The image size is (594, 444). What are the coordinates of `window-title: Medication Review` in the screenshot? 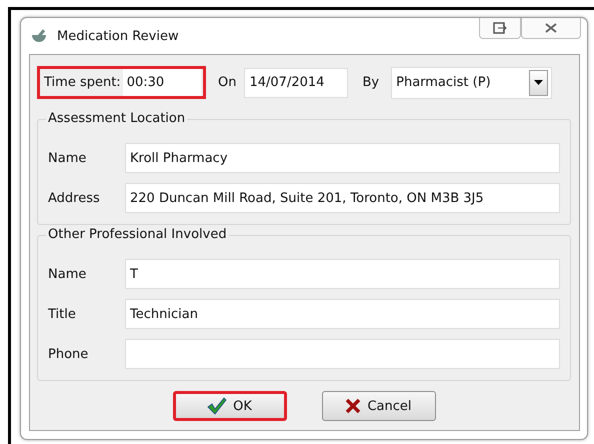 It's located at (118, 36).